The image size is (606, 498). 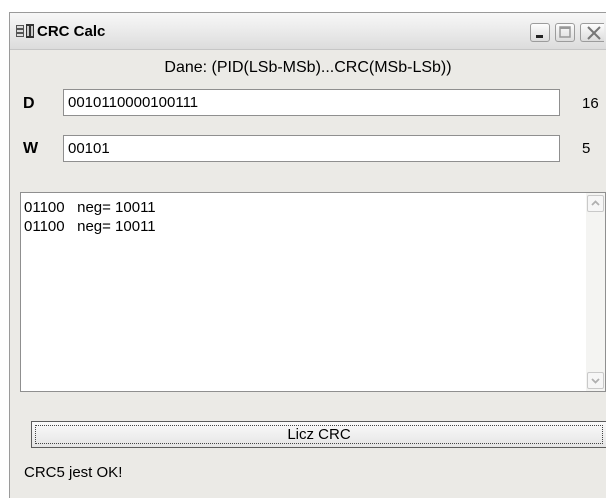 What do you see at coordinates (539, 36) in the screenshot?
I see `minimize-icon` at bounding box center [539, 36].